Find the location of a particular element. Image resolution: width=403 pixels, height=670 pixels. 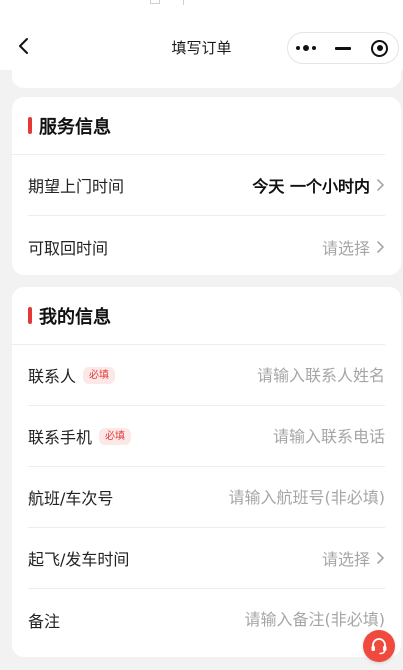

row-label: 联系人 is located at coordinates (52, 376).